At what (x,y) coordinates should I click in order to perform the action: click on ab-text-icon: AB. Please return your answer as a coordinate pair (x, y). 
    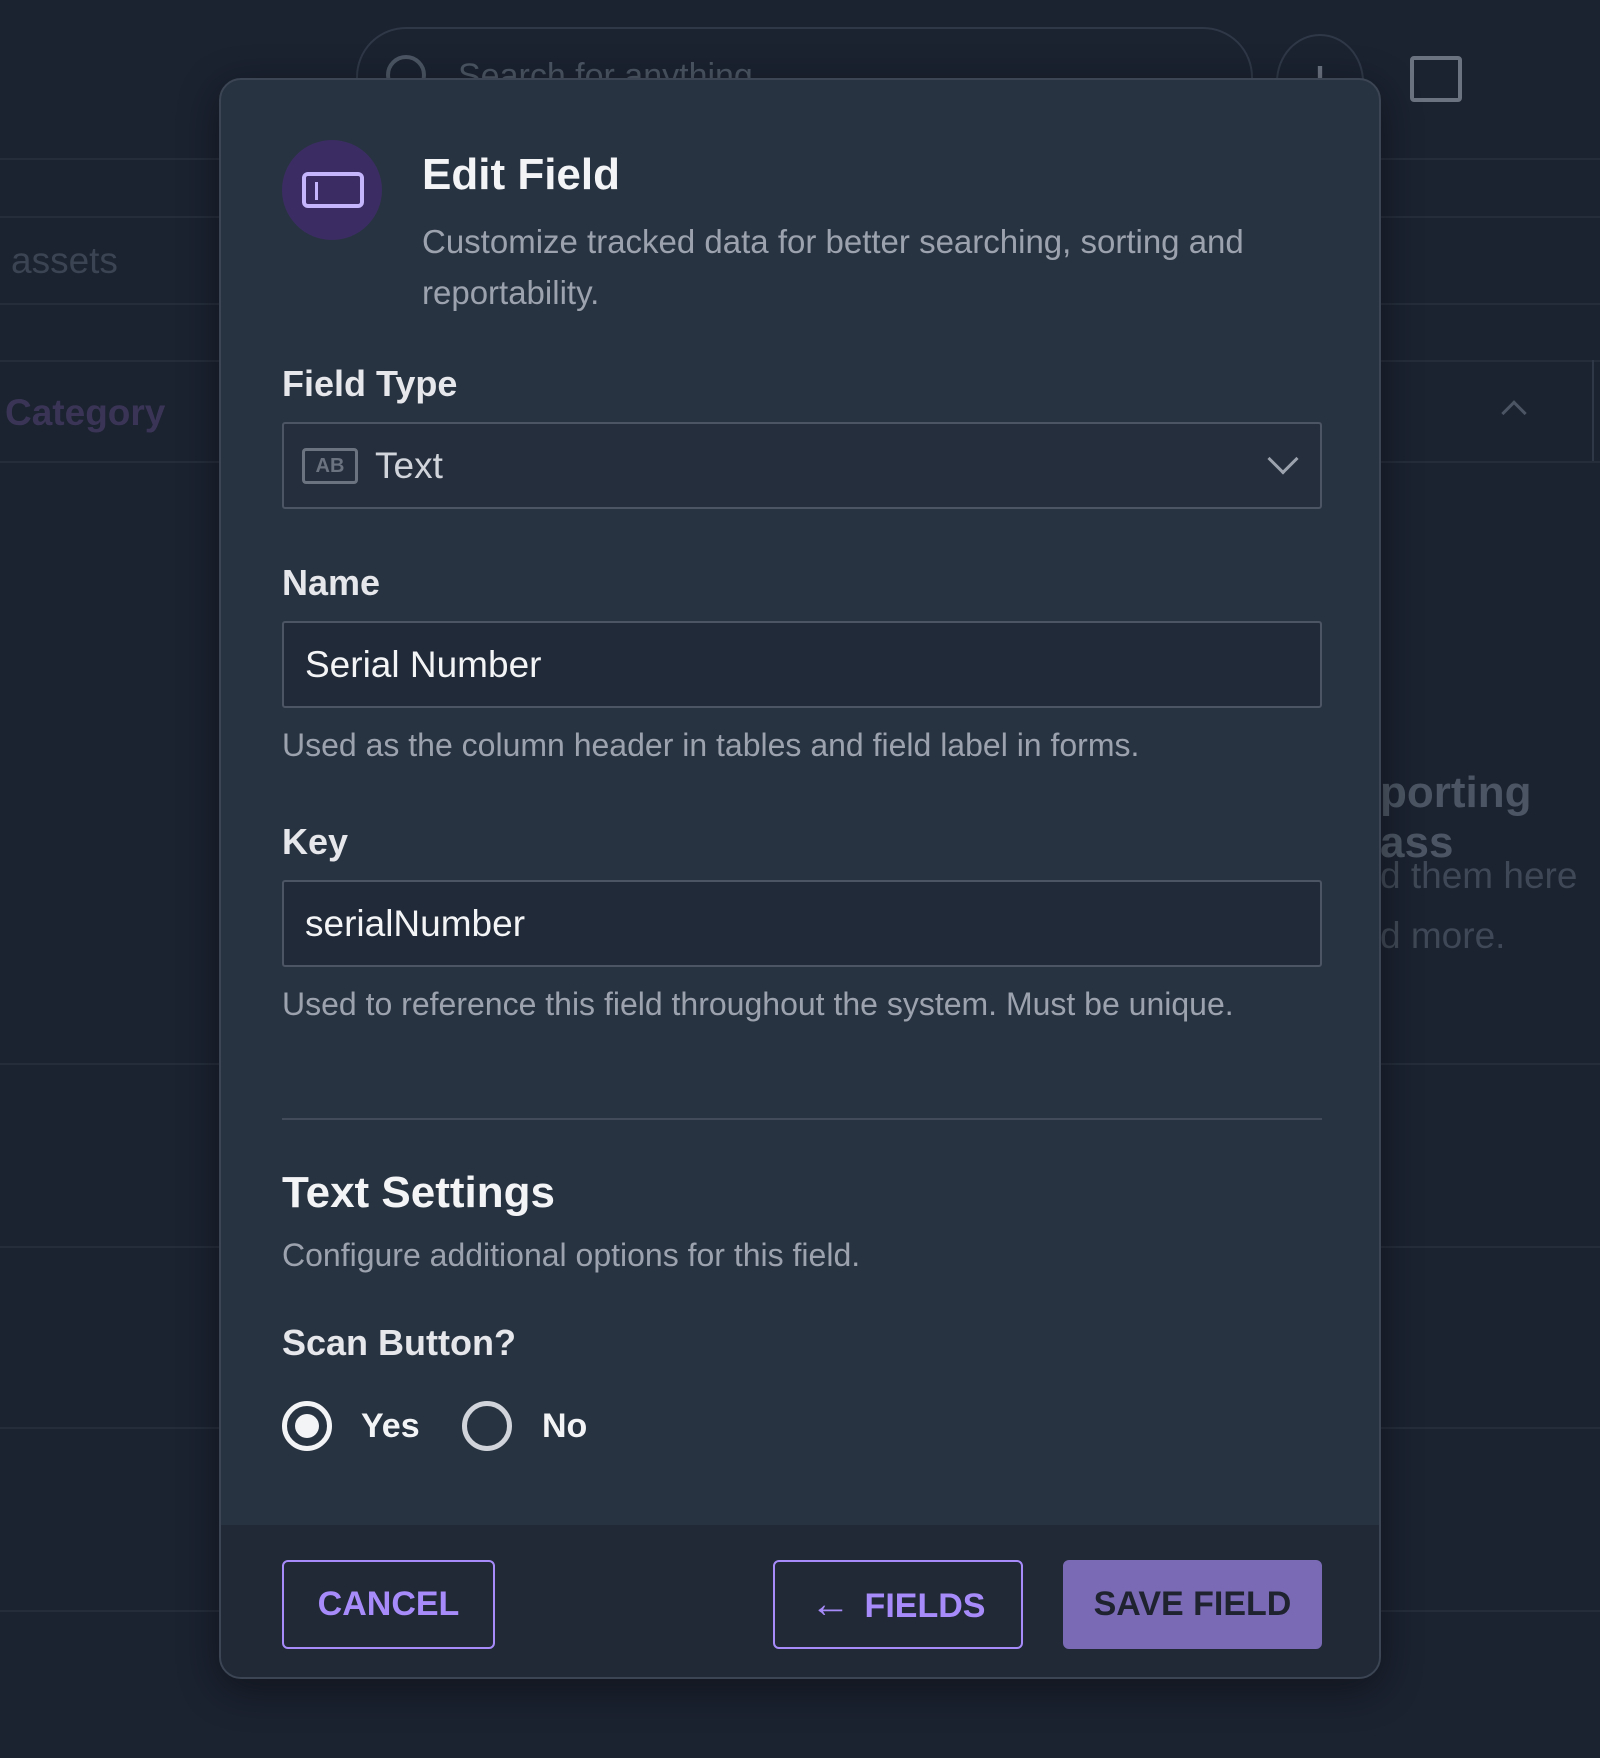
    Looking at the image, I should click on (330, 466).